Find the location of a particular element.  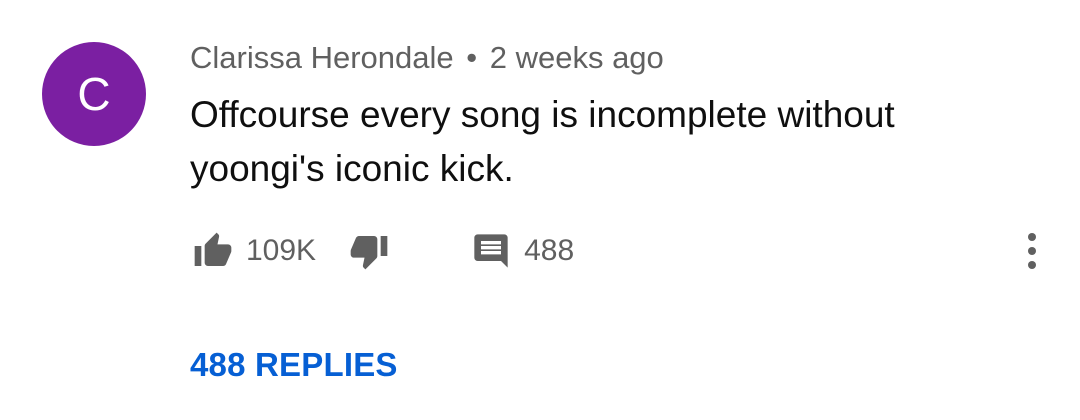

view-replies-button: 488 REPLIES is located at coordinates (294, 365).